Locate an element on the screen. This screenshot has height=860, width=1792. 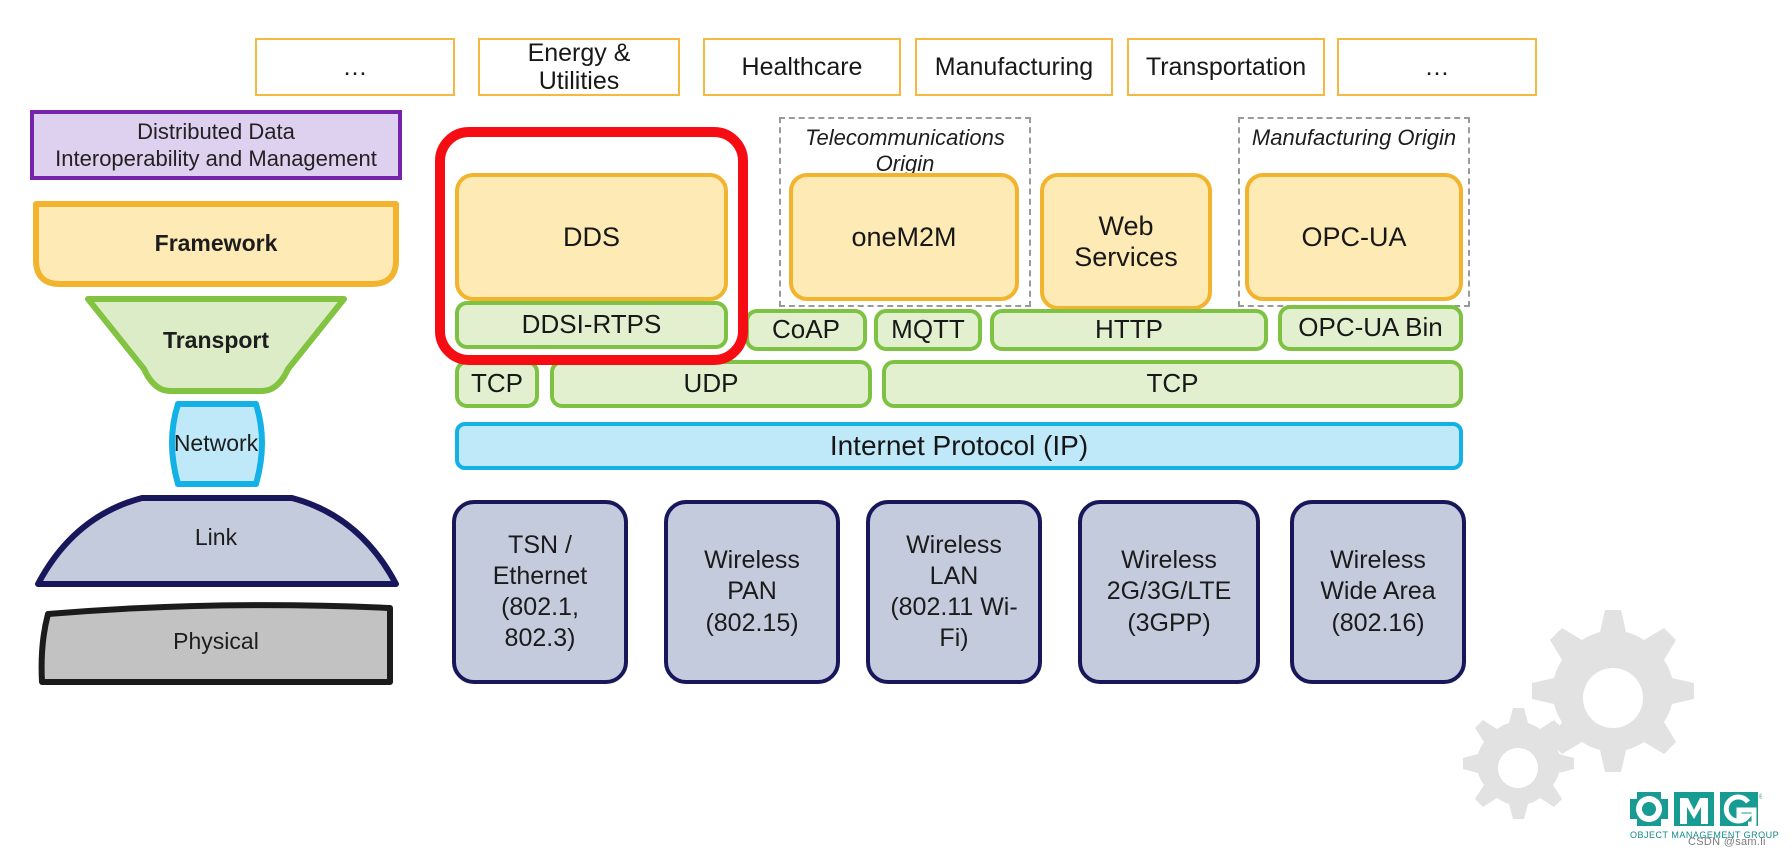
origin-group-label: Telecommunications Origin is located at coordinates (905, 150).